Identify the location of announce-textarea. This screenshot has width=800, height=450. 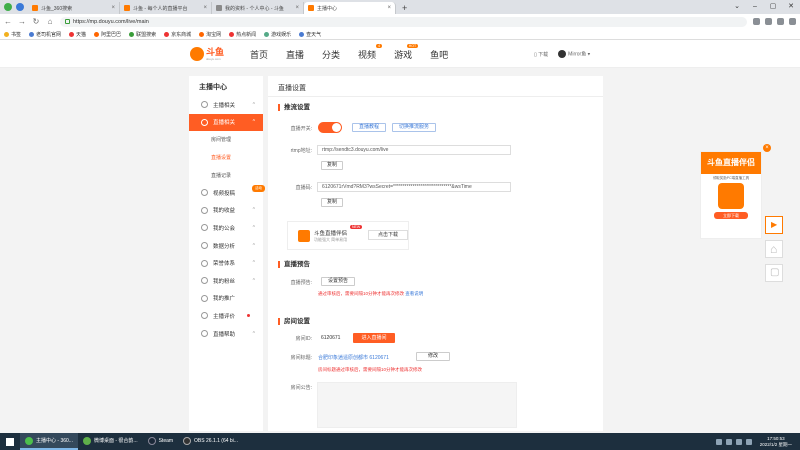
(417, 405).